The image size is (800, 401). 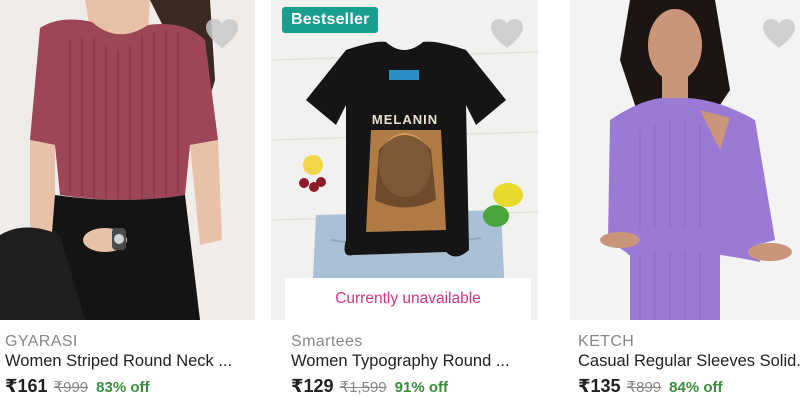 What do you see at coordinates (41, 341) in the screenshot?
I see `product-brand: GYARASI` at bounding box center [41, 341].